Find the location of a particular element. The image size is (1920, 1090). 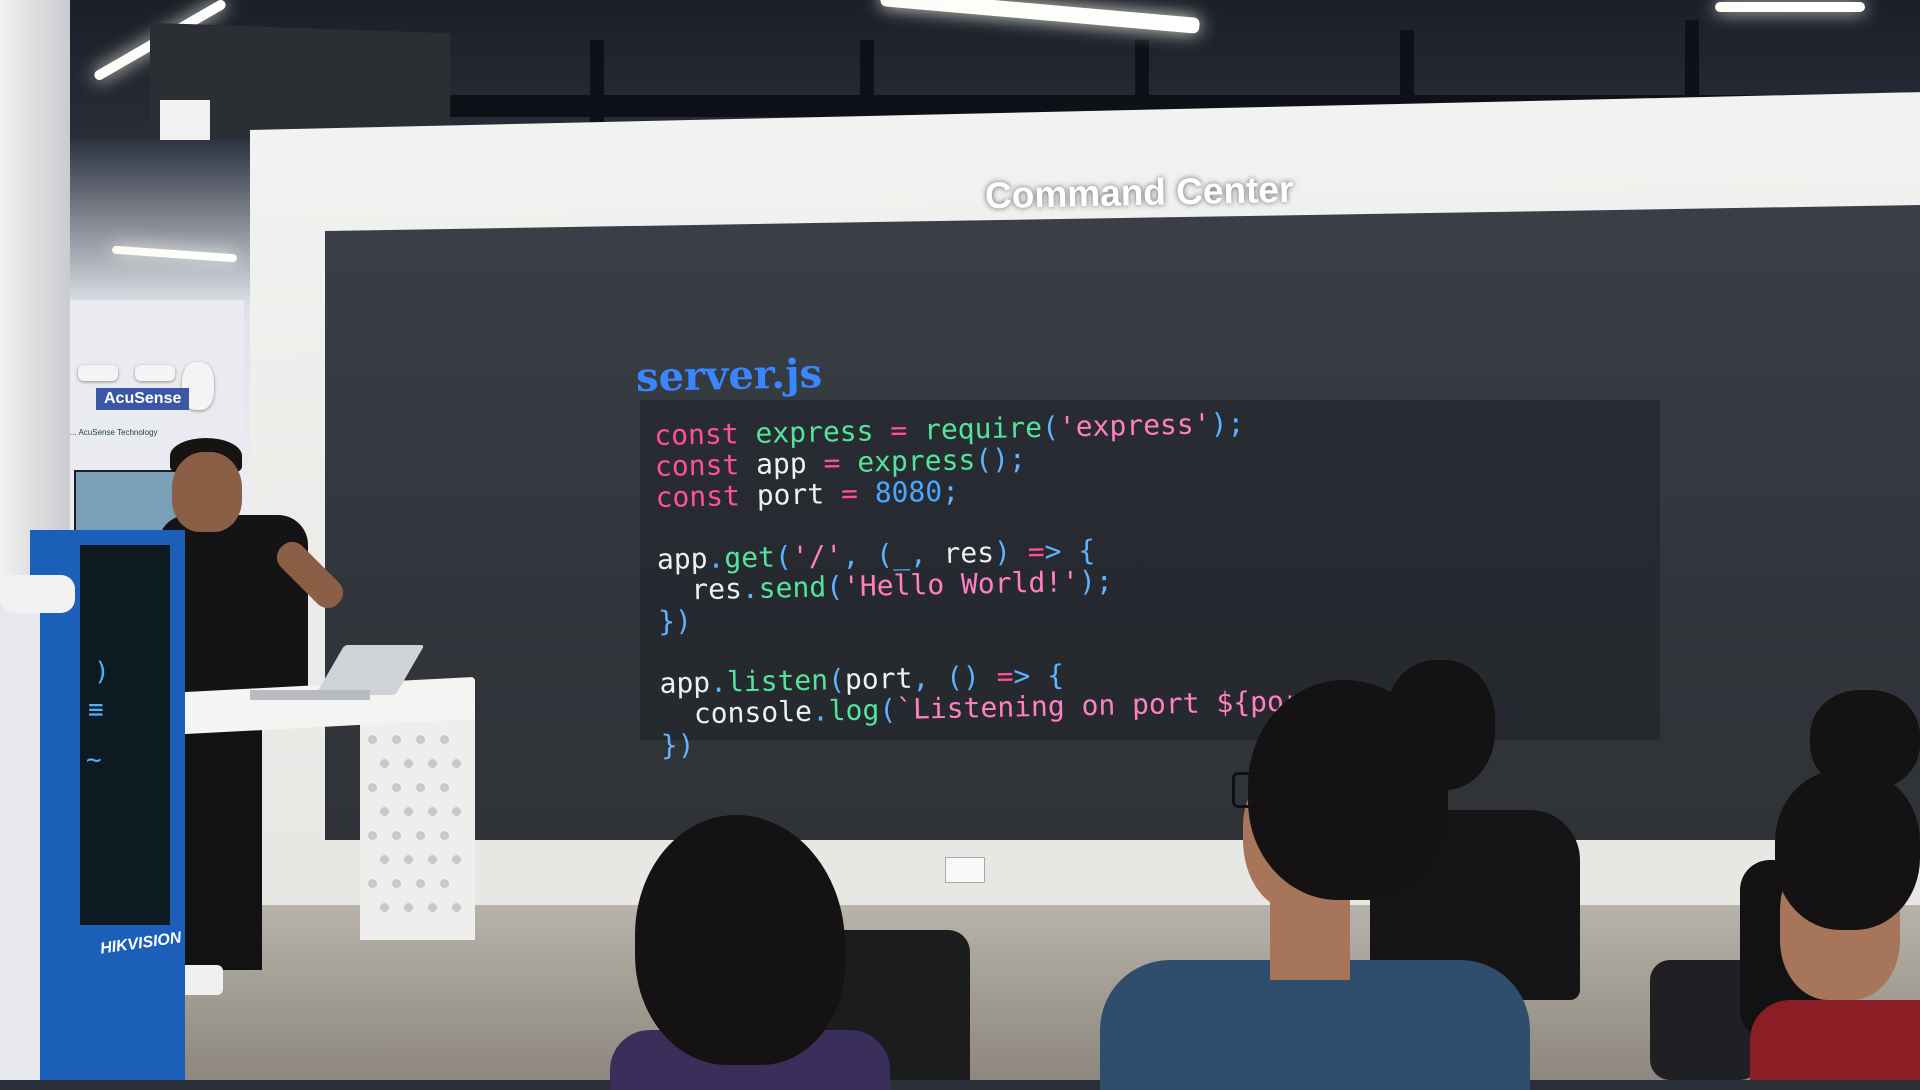

audience-member-head is located at coordinates (1847, 850).